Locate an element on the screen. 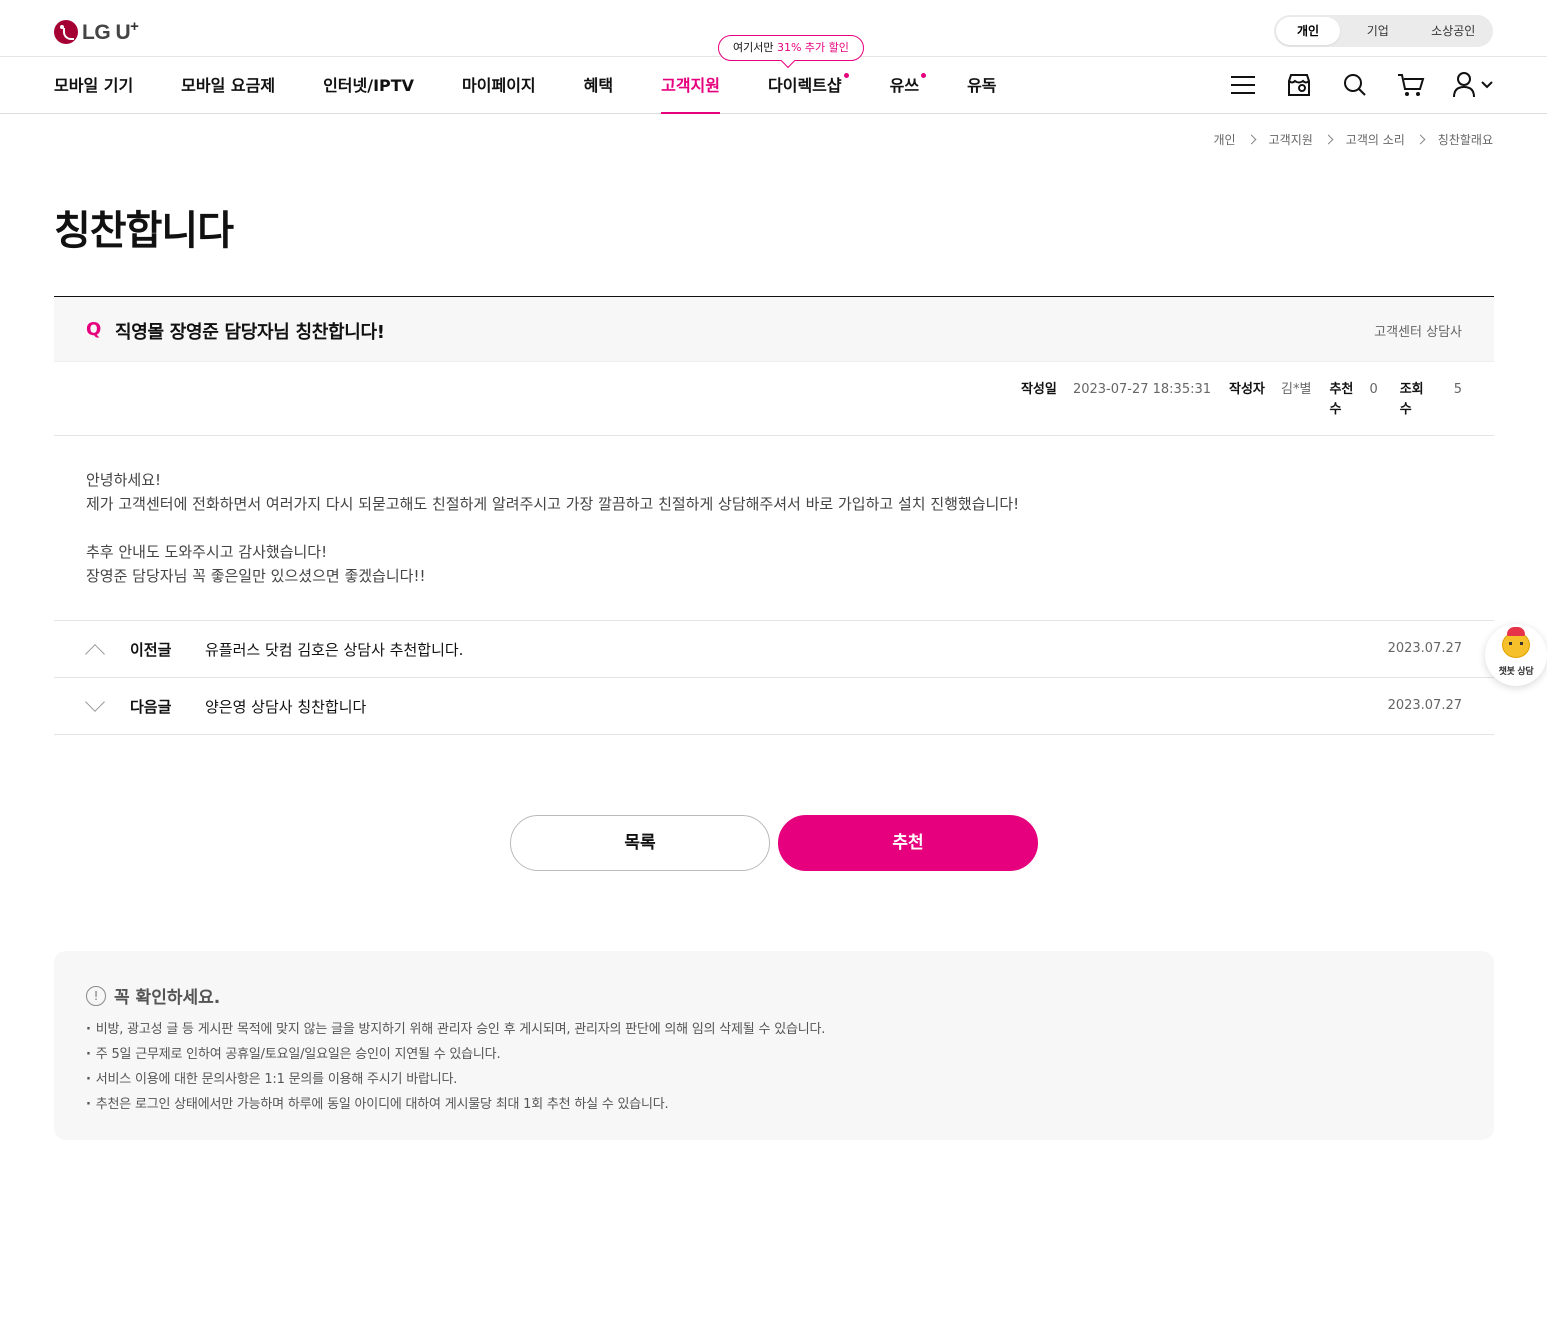 The image size is (1547, 1340). gnb-item-mobile-plan: 모바일 요금제 is located at coordinates (228, 85).